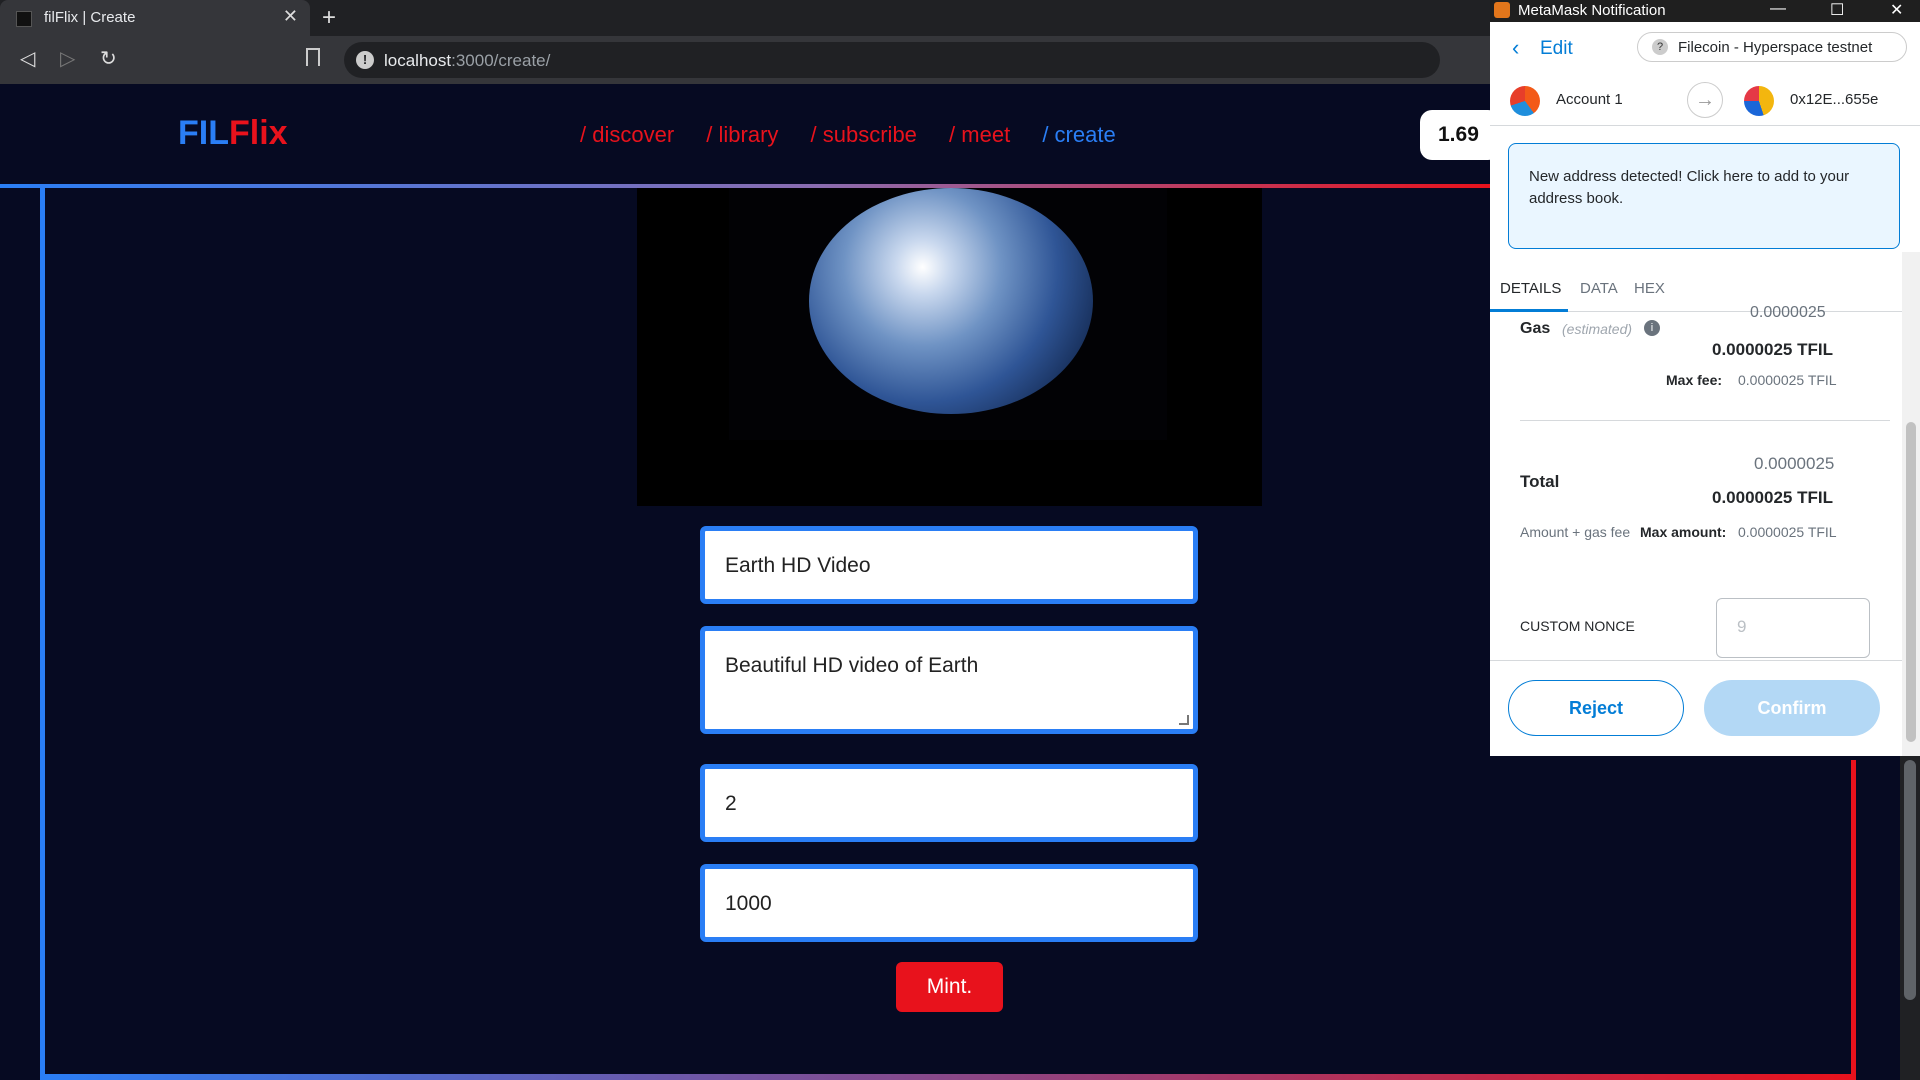  Describe the element at coordinates (1759, 101) in the screenshot. I see `recipient-avatar-icon` at that location.